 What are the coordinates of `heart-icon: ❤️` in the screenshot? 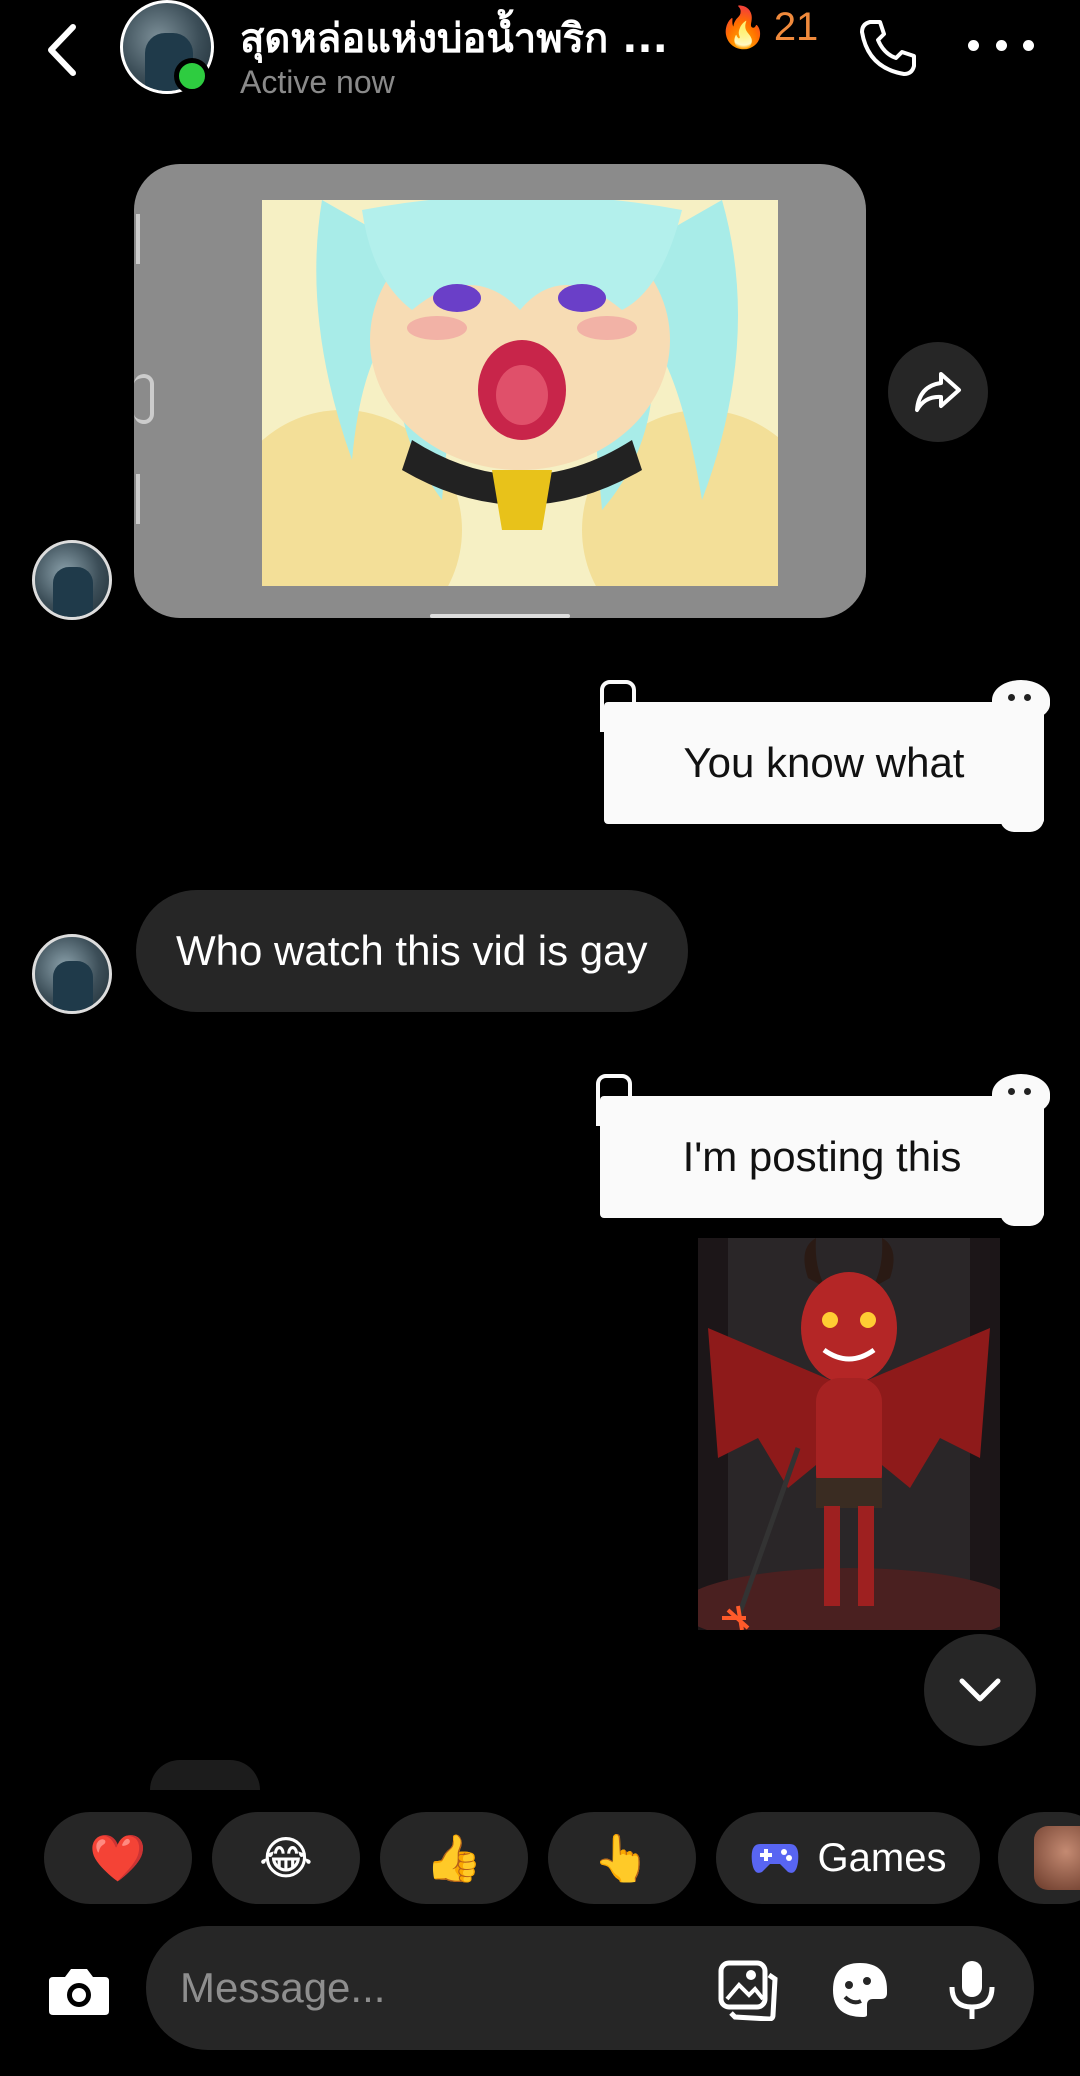 It's located at (118, 1857).